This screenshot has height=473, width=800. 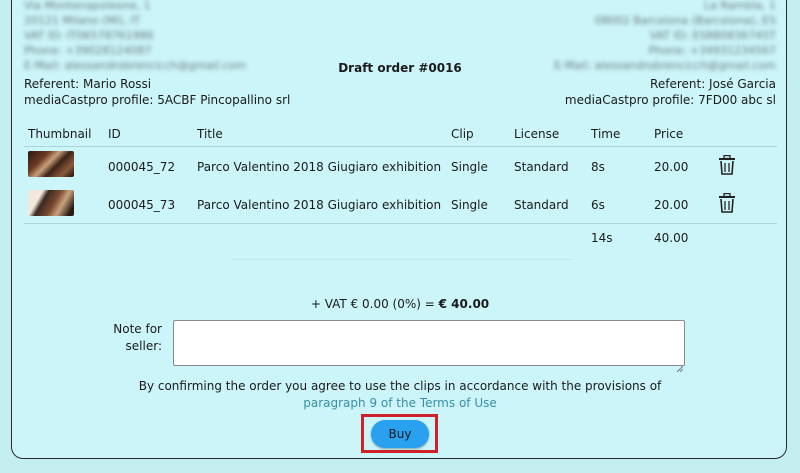 What do you see at coordinates (88, 84) in the screenshot?
I see `seller-referent: Referent: Mario Rossi` at bounding box center [88, 84].